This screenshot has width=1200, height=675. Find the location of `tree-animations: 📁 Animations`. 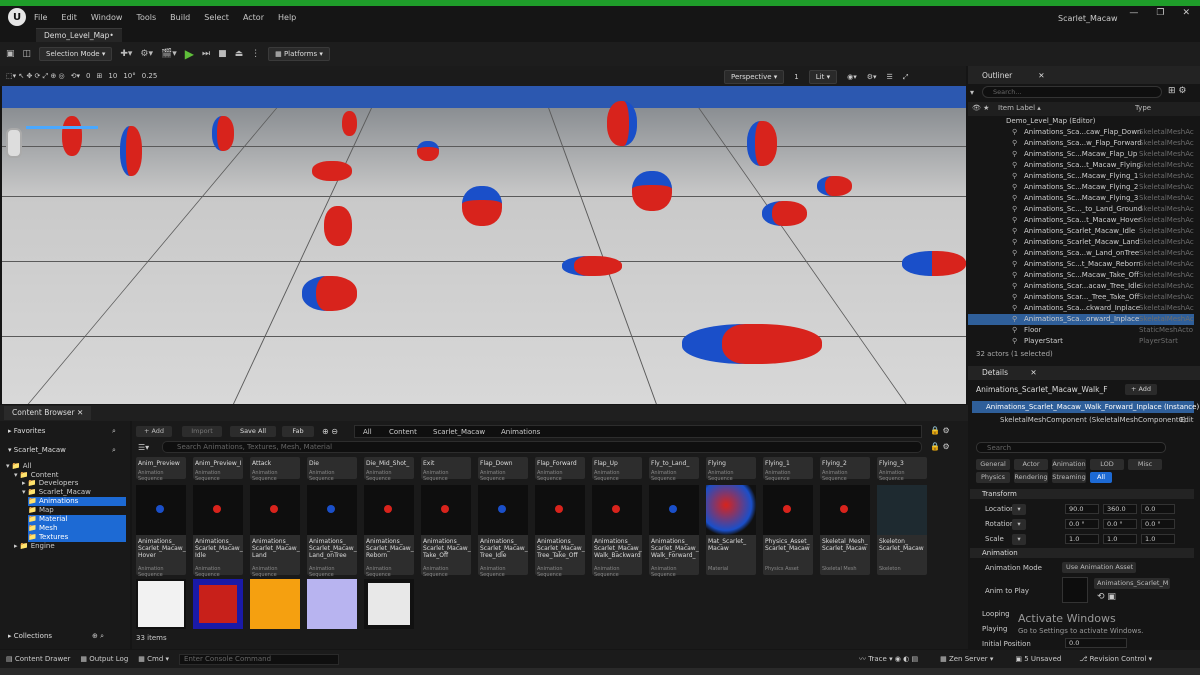

tree-animations: 📁 Animations is located at coordinates (77, 501).